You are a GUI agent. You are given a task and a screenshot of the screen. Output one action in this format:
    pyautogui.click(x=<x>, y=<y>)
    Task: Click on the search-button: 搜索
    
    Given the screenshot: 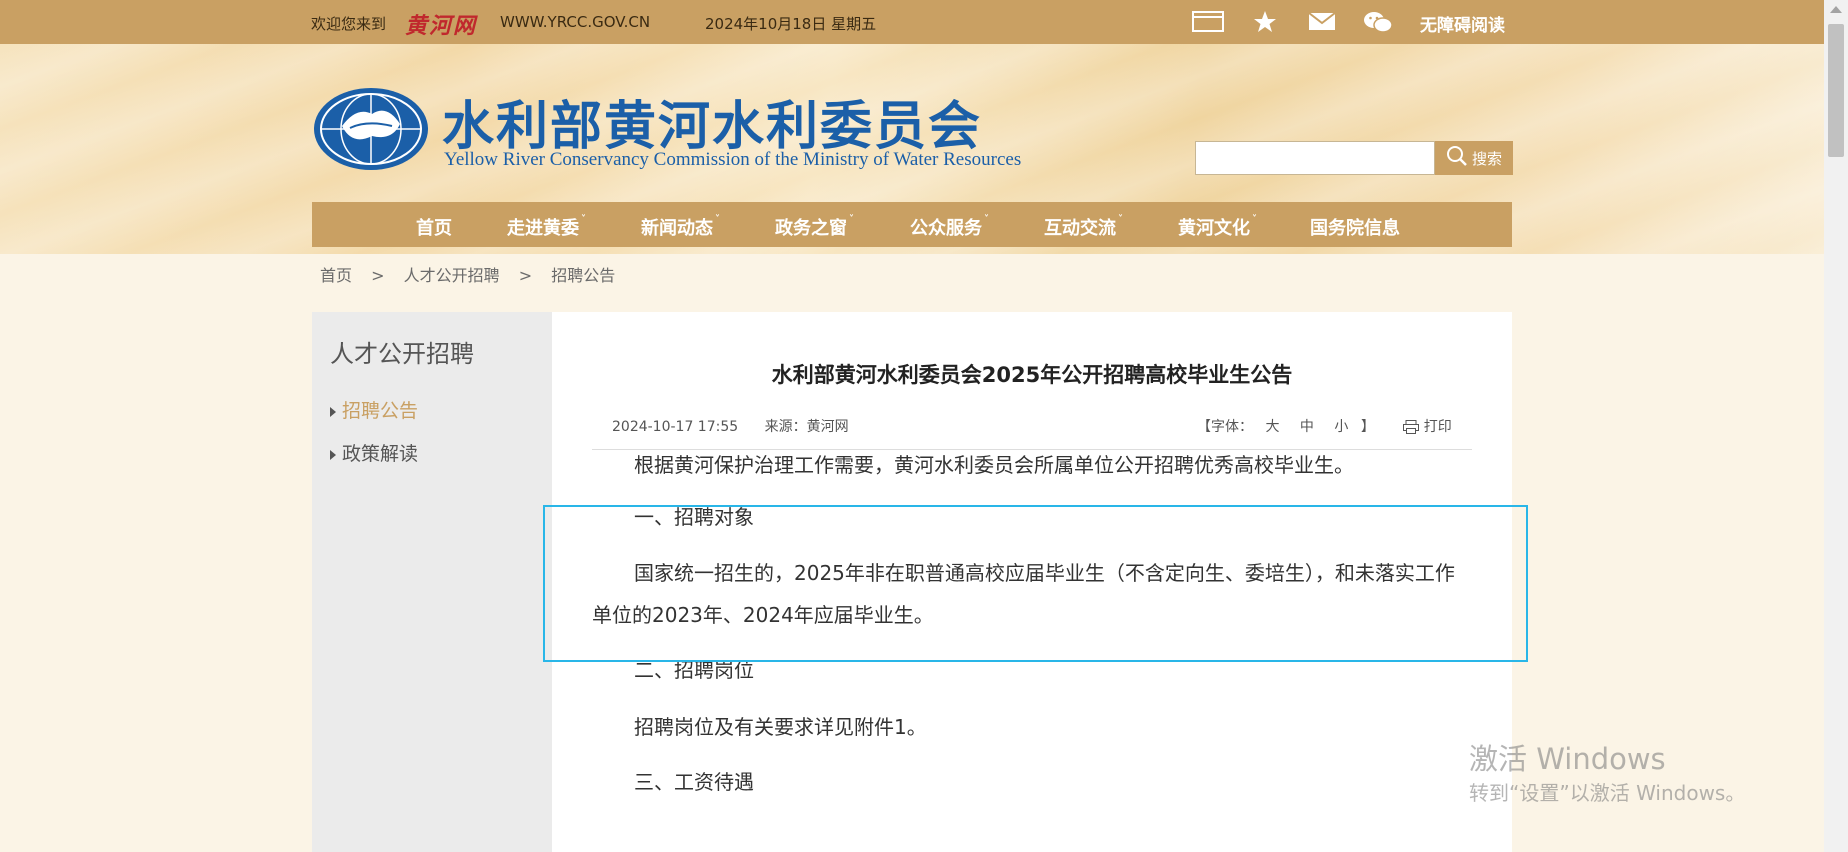 What is the action you would take?
    pyautogui.click(x=1474, y=158)
    